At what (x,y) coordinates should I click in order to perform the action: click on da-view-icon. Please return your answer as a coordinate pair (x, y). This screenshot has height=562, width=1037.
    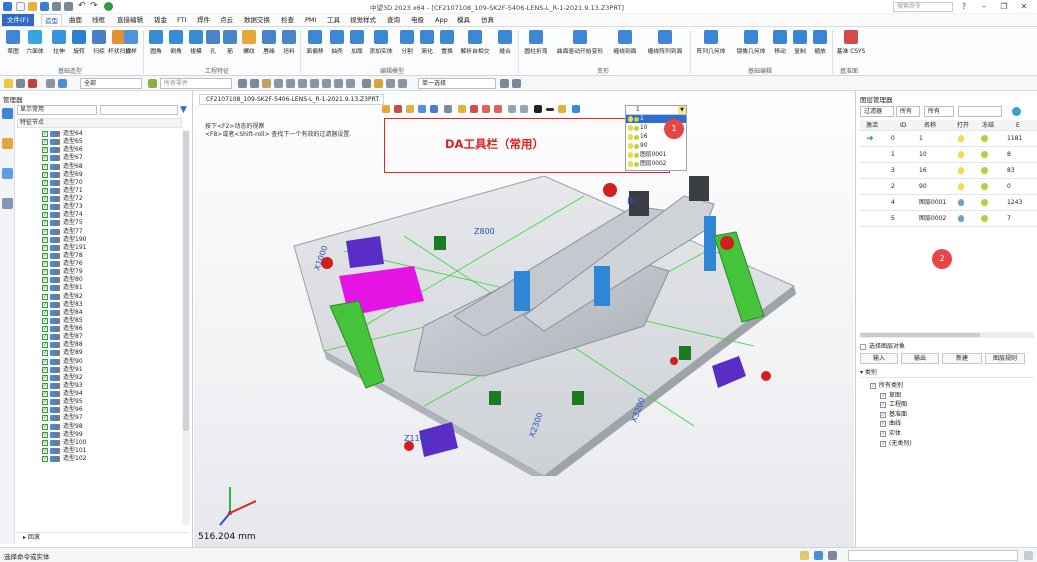
    Looking at the image, I should click on (434, 109).